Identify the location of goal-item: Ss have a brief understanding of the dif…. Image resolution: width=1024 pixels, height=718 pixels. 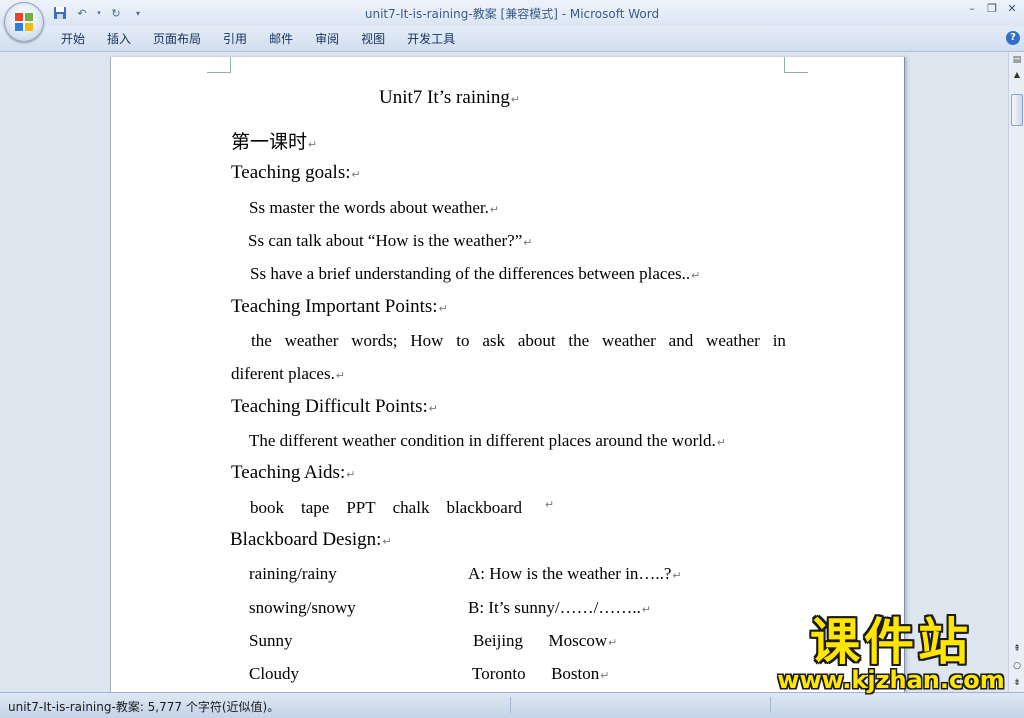
(475, 273).